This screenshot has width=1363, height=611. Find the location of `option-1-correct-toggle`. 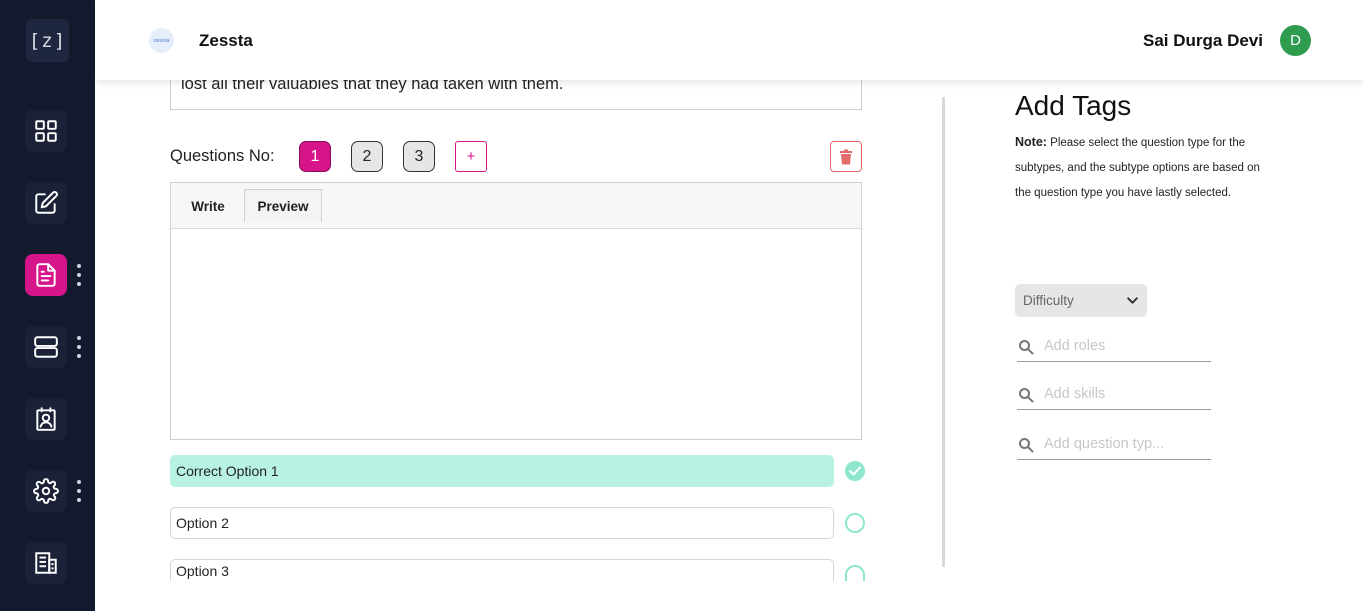

option-1-correct-toggle is located at coordinates (855, 471).